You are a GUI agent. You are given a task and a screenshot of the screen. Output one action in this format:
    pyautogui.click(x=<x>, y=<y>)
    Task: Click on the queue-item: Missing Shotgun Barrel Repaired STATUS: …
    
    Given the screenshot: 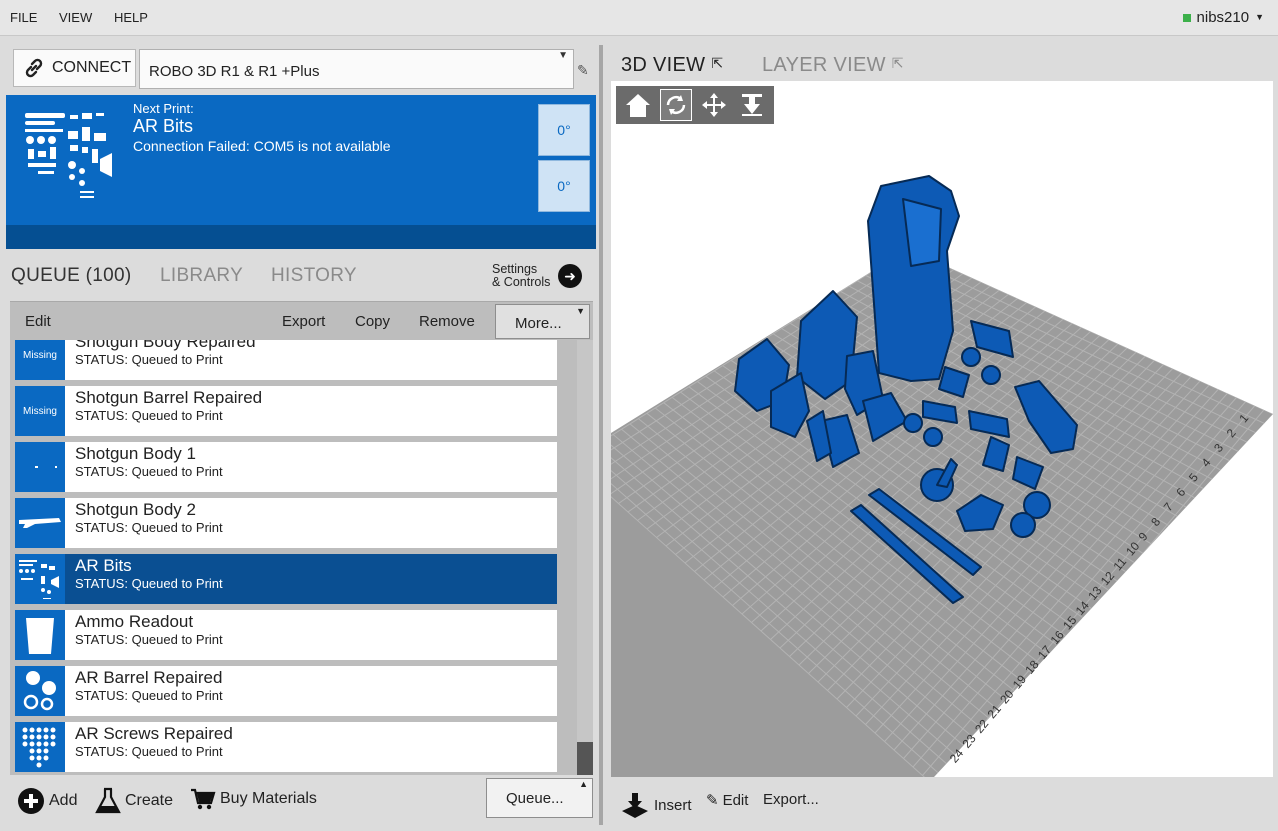 What is the action you would take?
    pyautogui.click(x=286, y=411)
    